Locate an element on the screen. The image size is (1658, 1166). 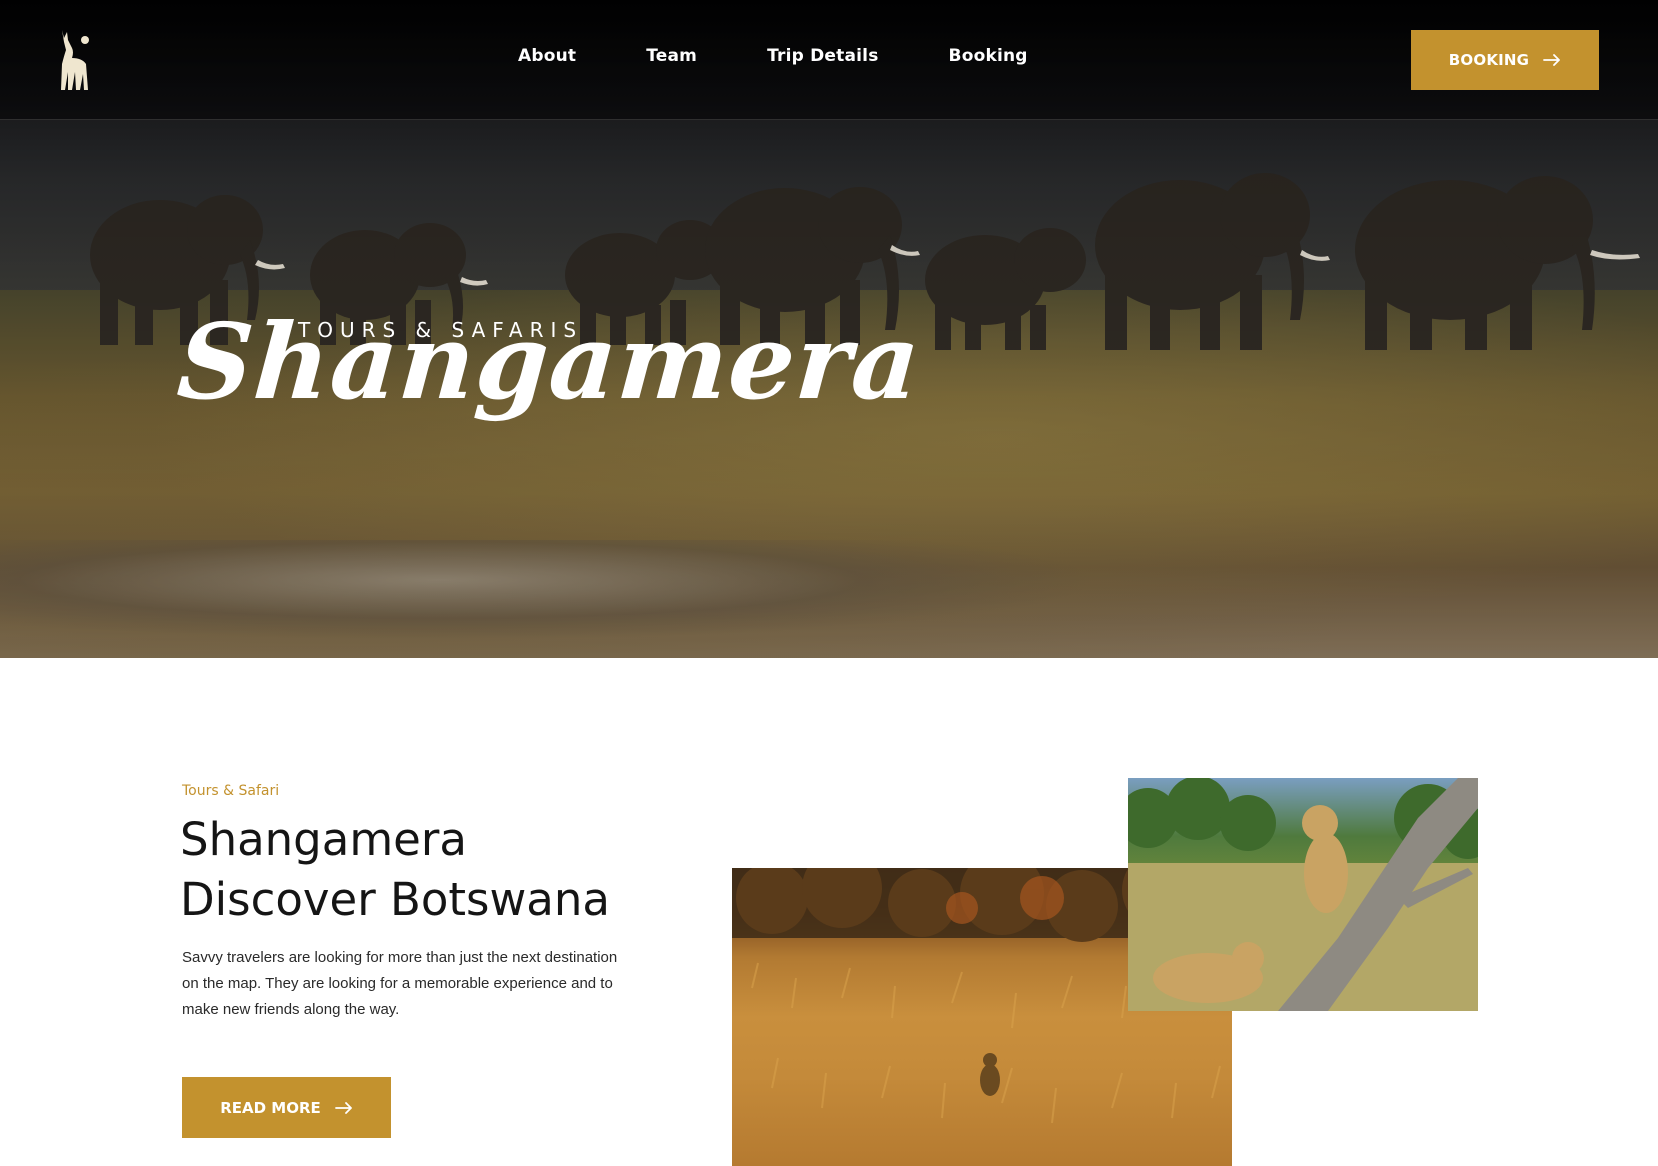
nav-link-trip-details: Trip Details is located at coordinates (822, 56).